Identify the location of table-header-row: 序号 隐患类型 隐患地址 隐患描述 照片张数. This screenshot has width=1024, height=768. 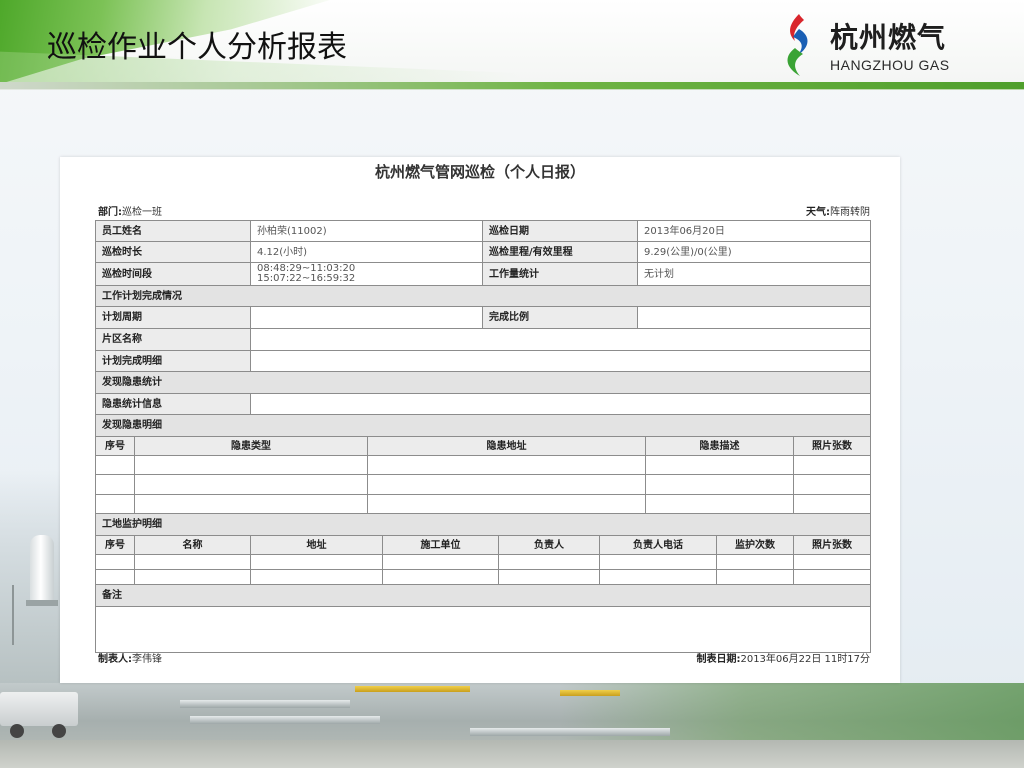
(483, 446).